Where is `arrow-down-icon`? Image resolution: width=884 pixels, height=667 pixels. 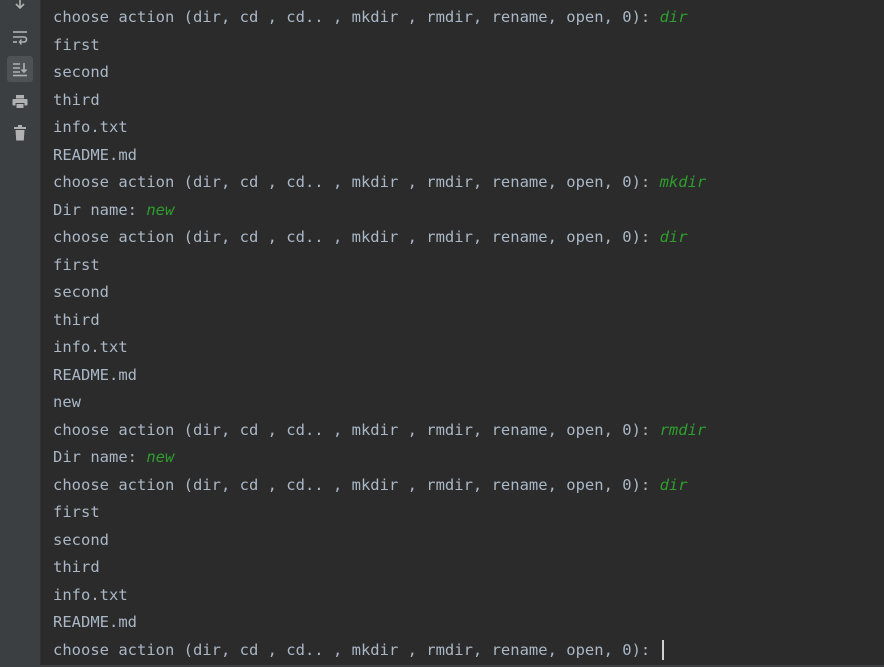
arrow-down-icon is located at coordinates (20, 6).